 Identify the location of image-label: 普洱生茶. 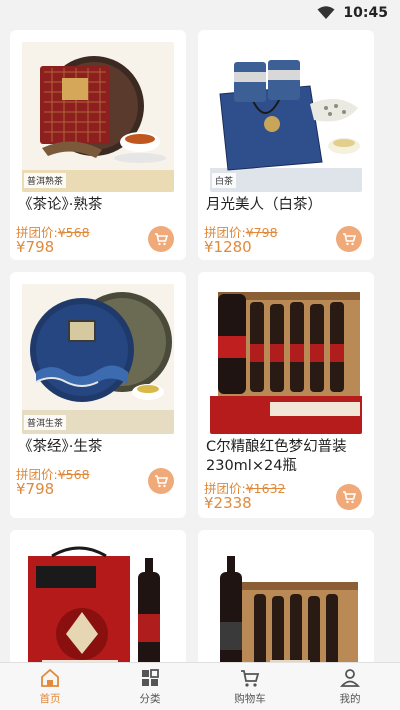
(45, 422).